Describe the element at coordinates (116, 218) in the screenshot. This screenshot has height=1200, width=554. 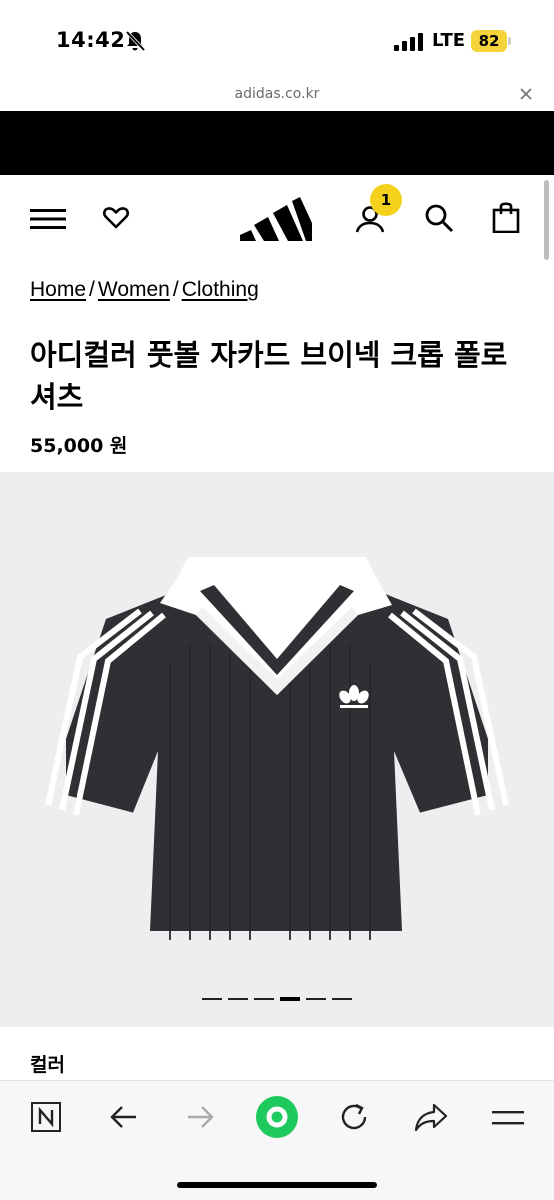
I see `heart-icon` at that location.